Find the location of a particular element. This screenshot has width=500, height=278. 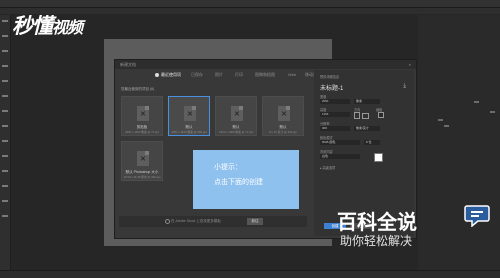

tab-saved: 已保存 is located at coordinates (197, 75).